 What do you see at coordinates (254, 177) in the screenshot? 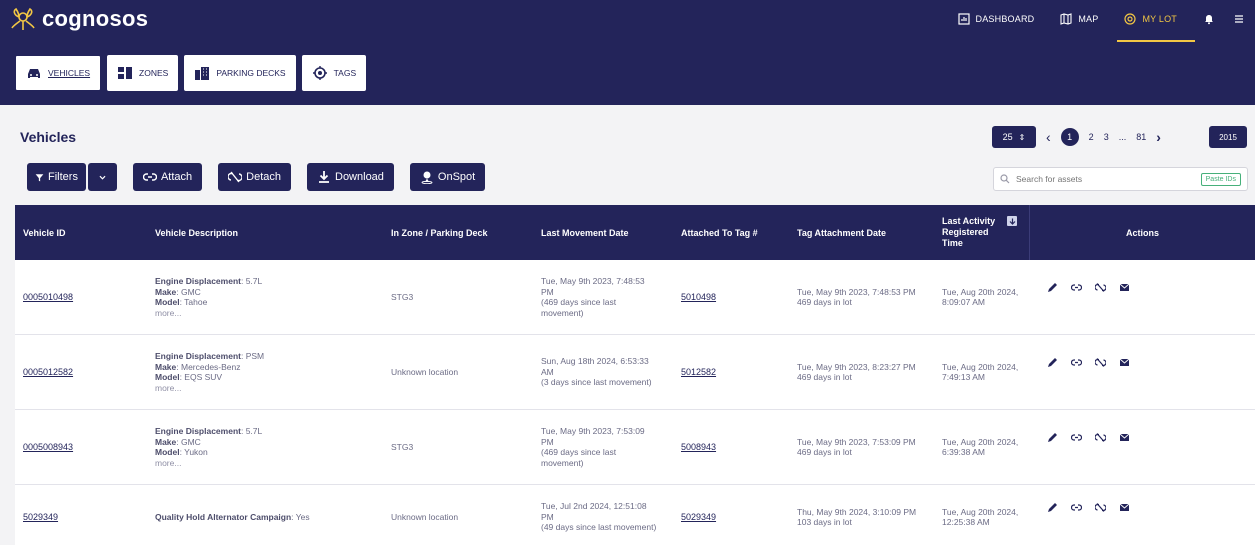
I see `detach-button: Detach` at bounding box center [254, 177].